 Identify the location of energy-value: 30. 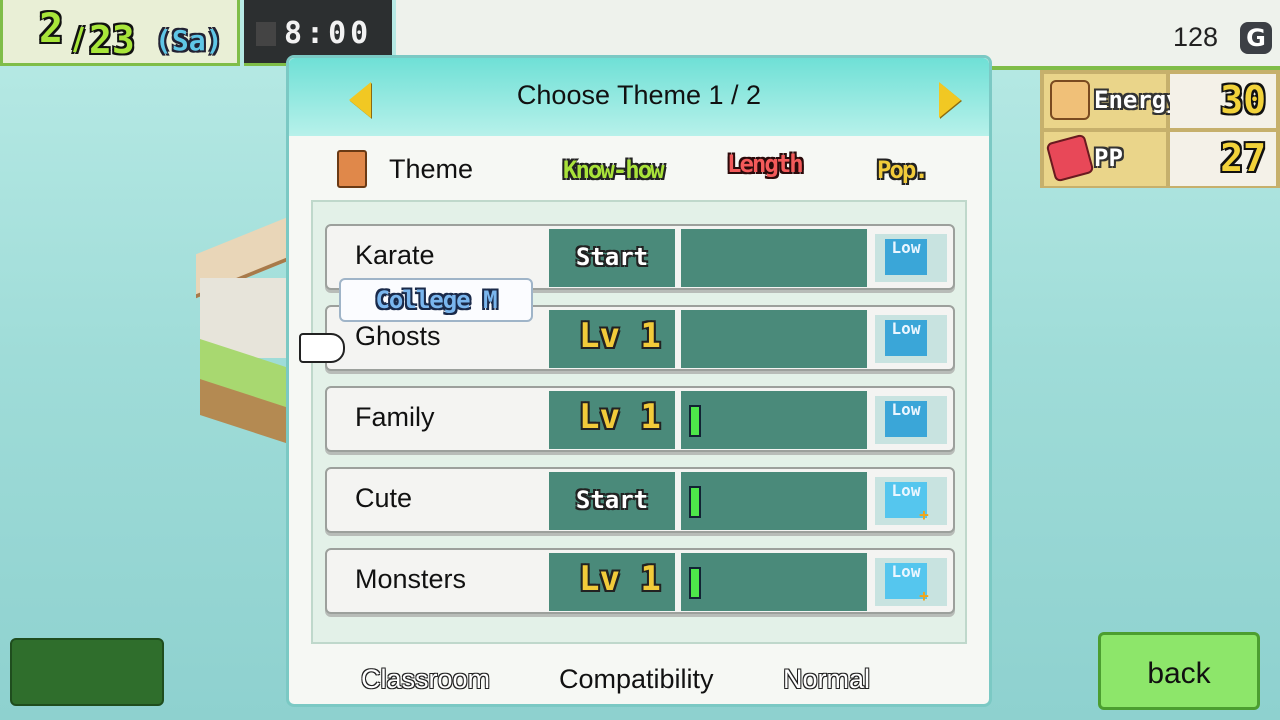
(1243, 100).